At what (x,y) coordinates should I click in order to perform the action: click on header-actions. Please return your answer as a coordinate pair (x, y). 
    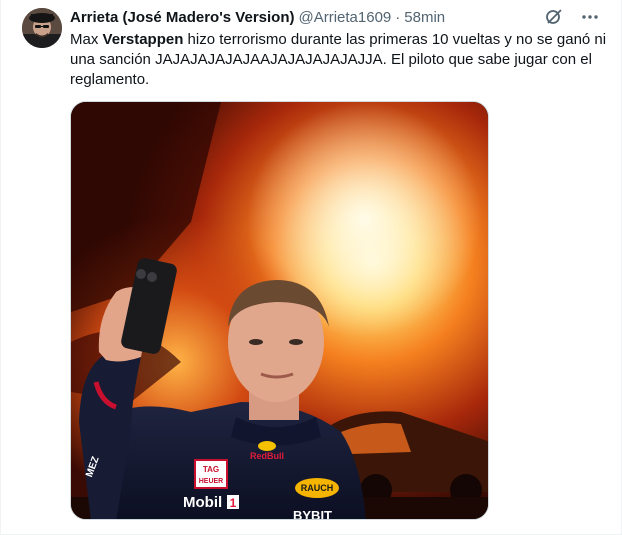
    Looking at the image, I should click on (572, 17).